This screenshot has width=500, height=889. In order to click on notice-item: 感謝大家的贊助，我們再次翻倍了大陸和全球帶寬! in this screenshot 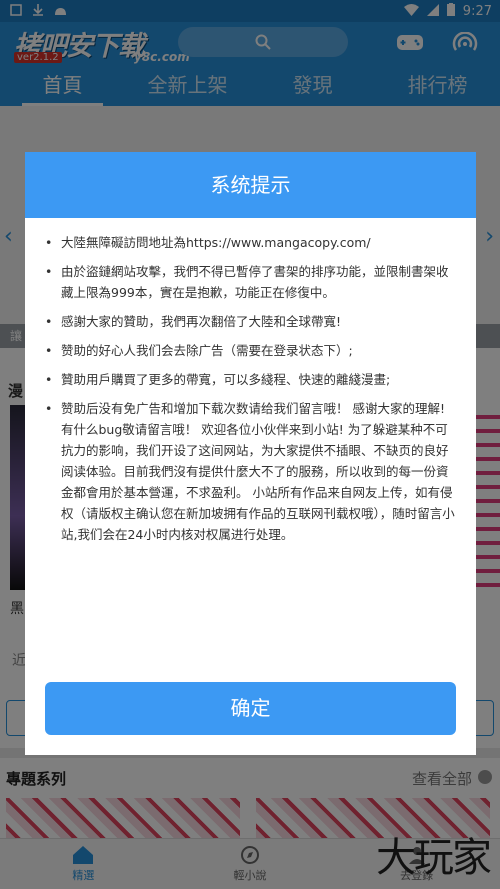, I will do `click(250, 321)`.